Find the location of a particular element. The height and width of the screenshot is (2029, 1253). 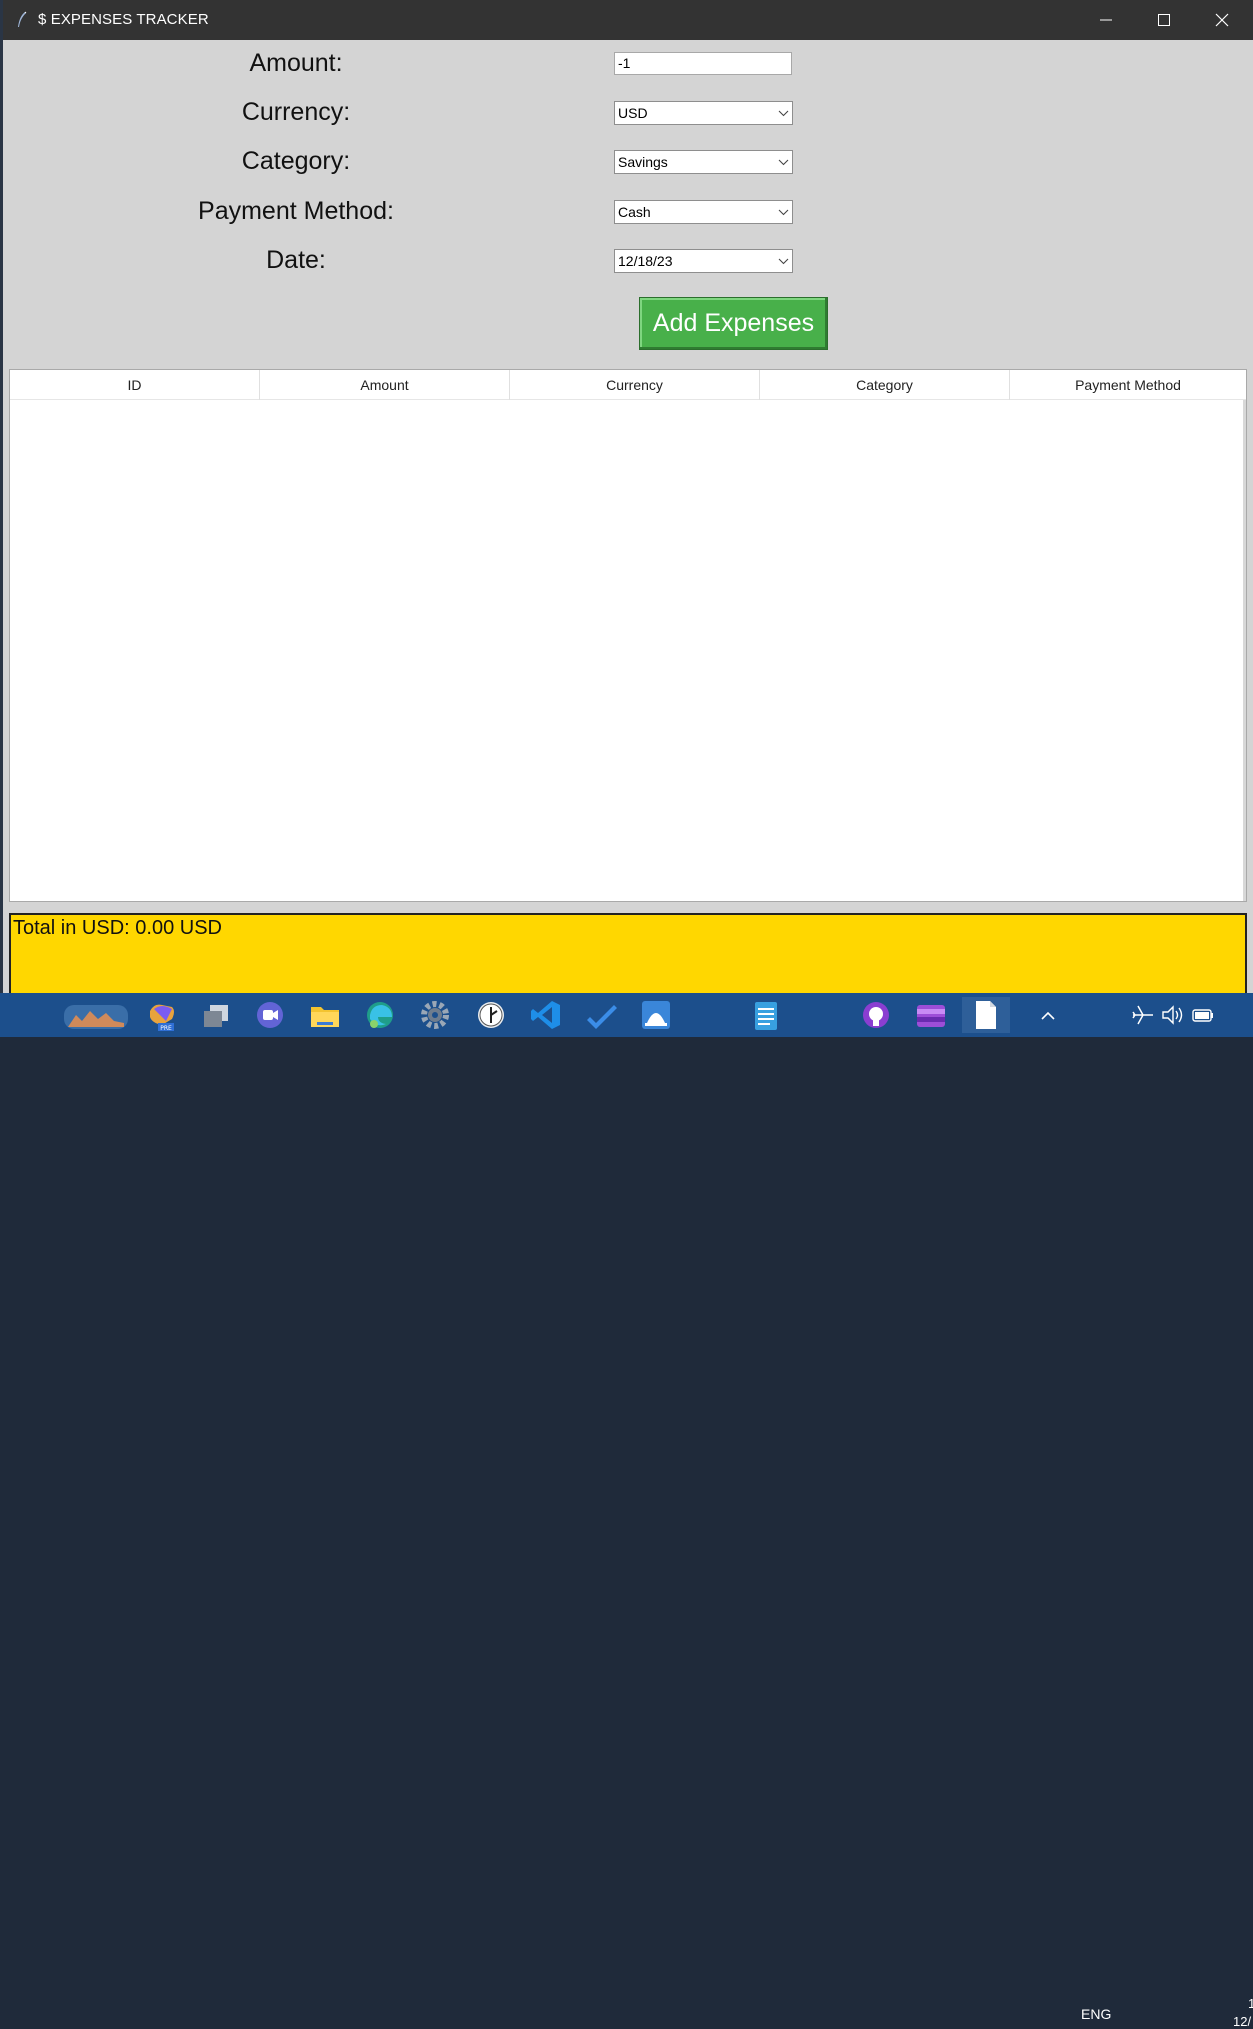

currency-value: USD is located at coordinates (633, 113).